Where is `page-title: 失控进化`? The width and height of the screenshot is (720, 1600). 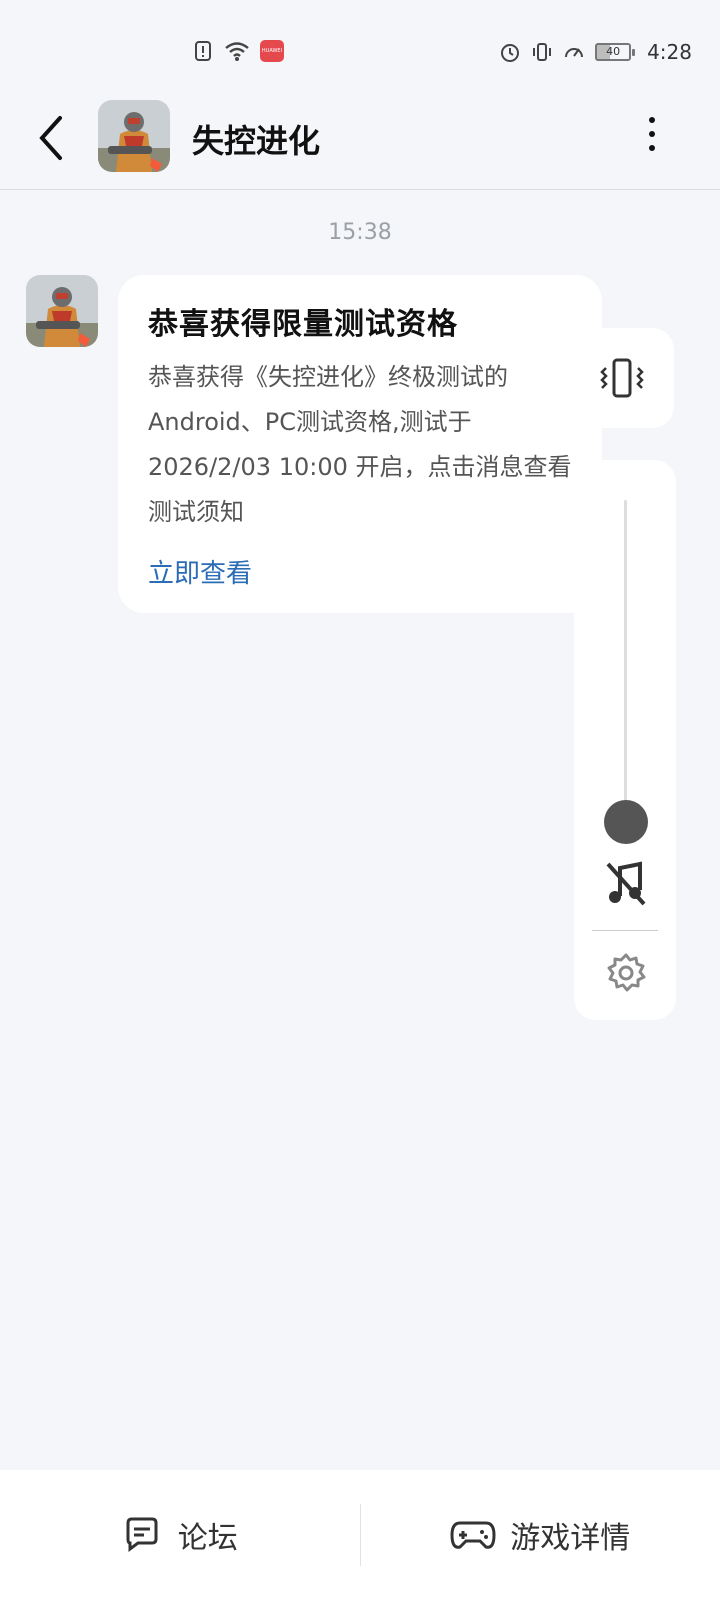
page-title: 失控进化 is located at coordinates (256, 141).